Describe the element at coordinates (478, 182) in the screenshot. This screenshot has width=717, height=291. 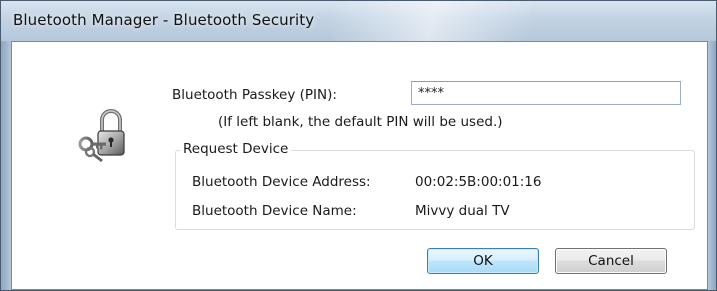
I see `device-address-value: 00:02:5B:00:01:16` at that location.